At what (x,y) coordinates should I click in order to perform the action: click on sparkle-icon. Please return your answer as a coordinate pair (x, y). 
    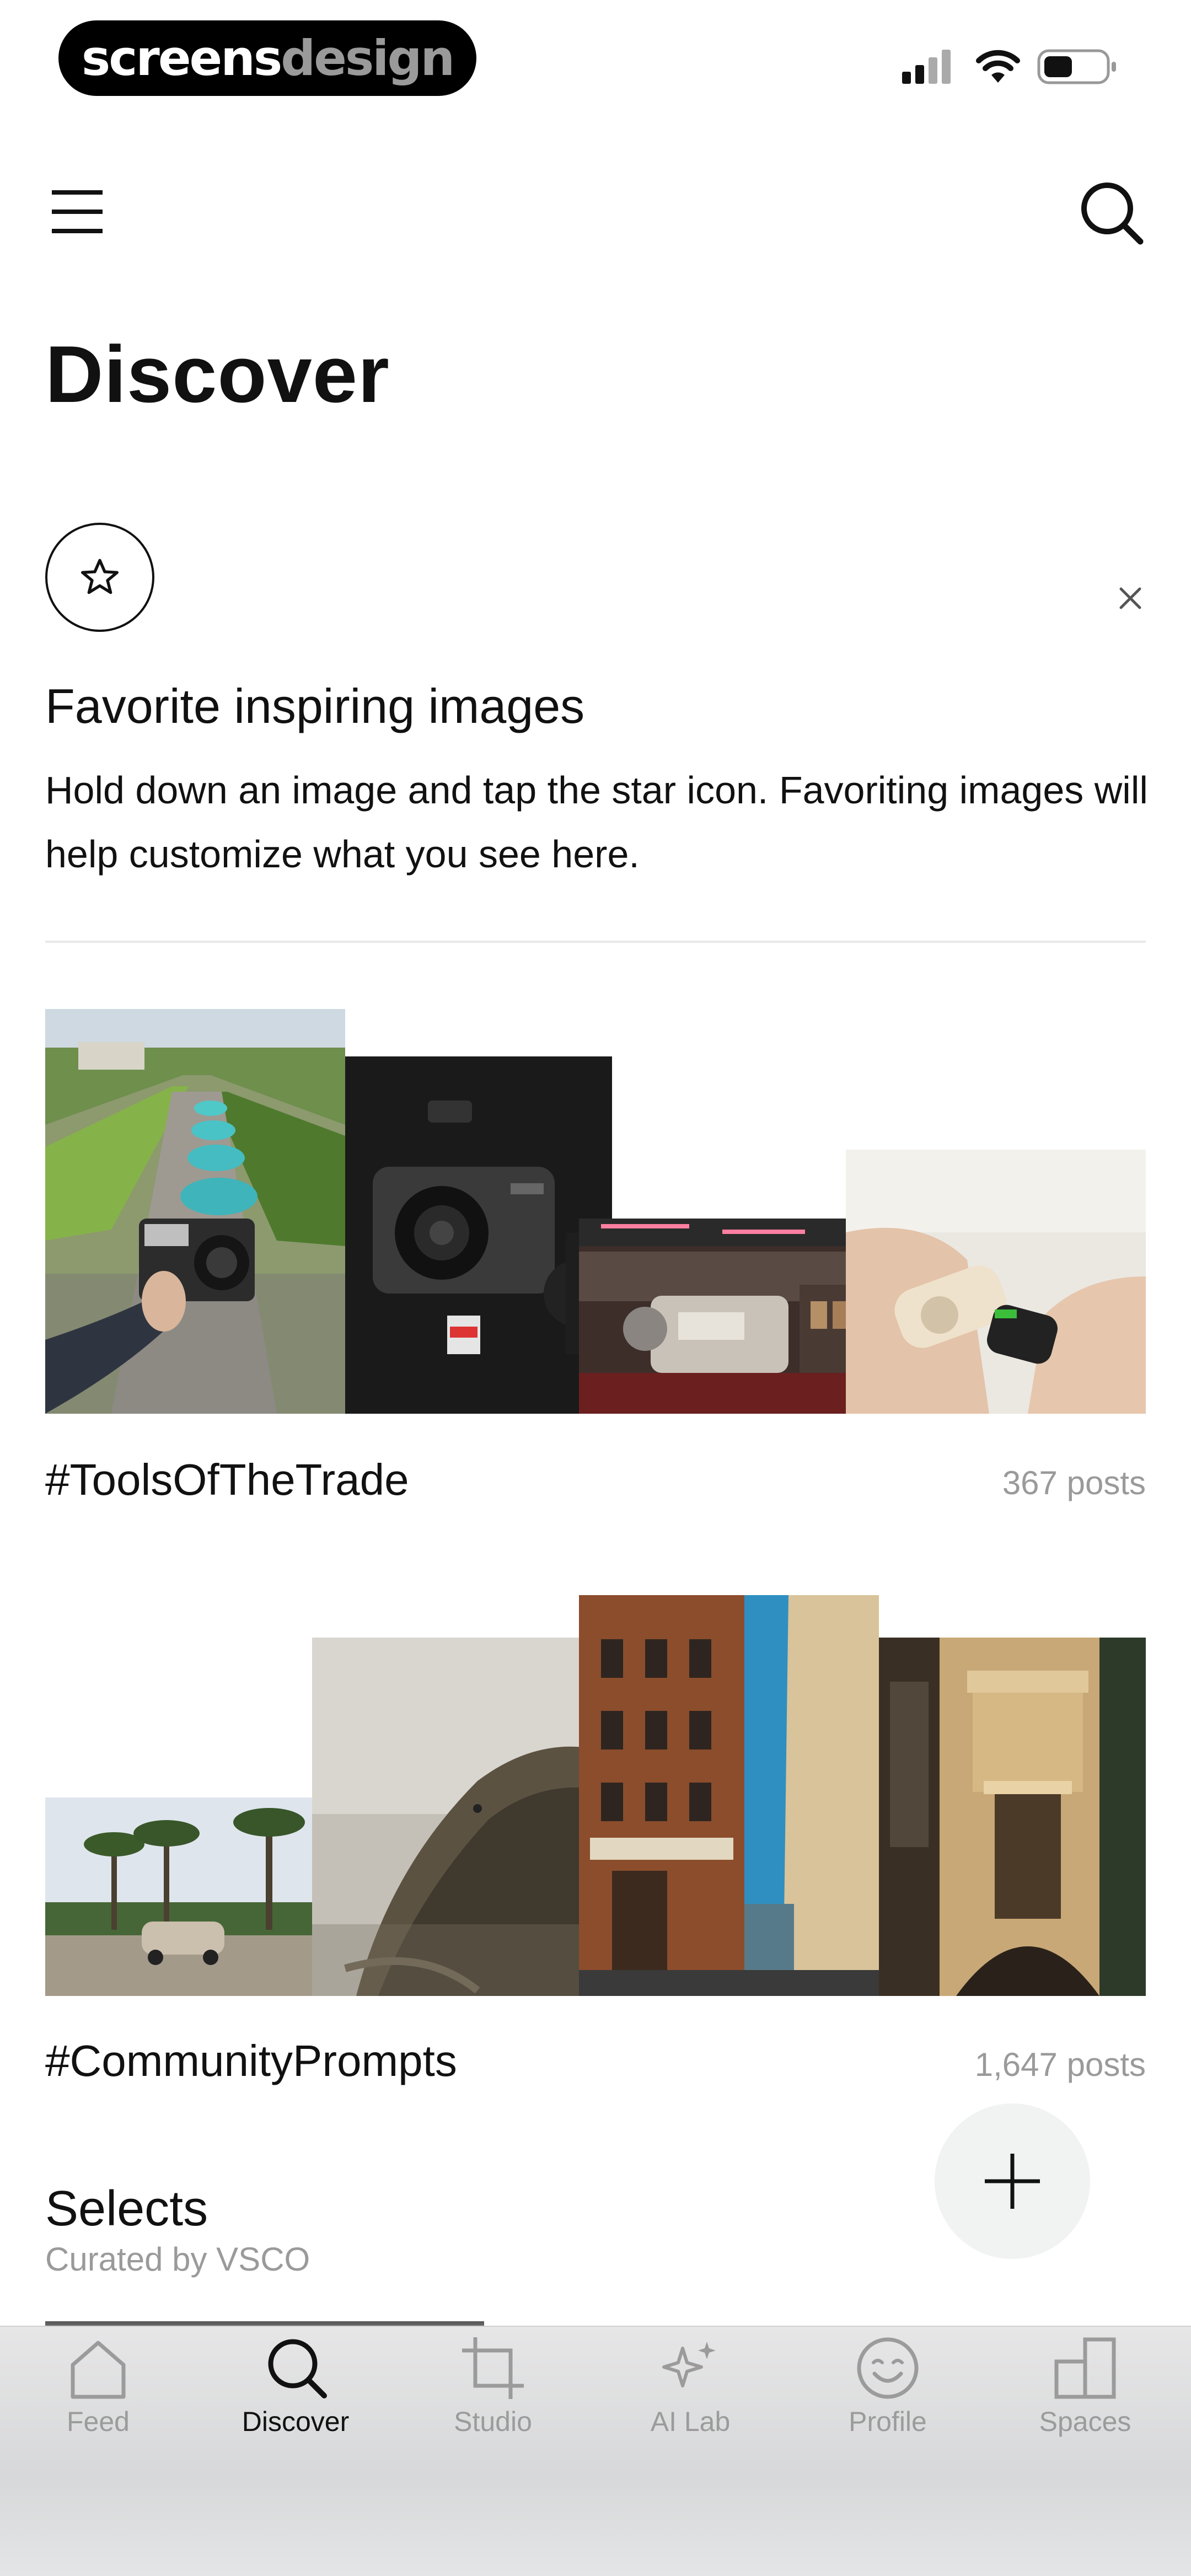
    Looking at the image, I should click on (689, 2364).